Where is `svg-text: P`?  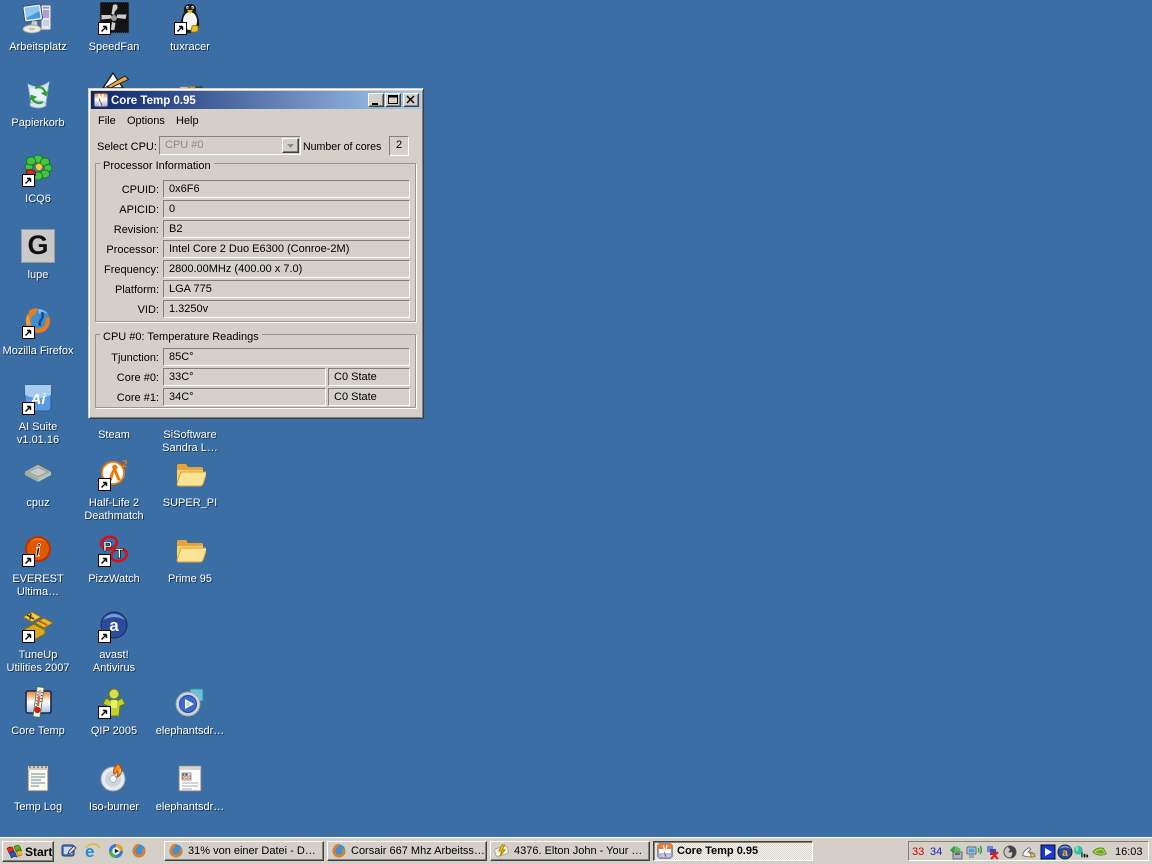 svg-text: P is located at coordinates (107, 546).